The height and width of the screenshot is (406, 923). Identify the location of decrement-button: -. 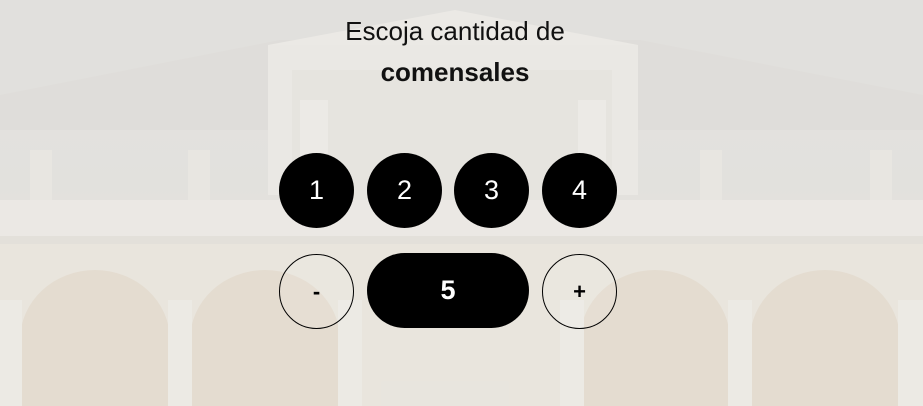
(316, 291).